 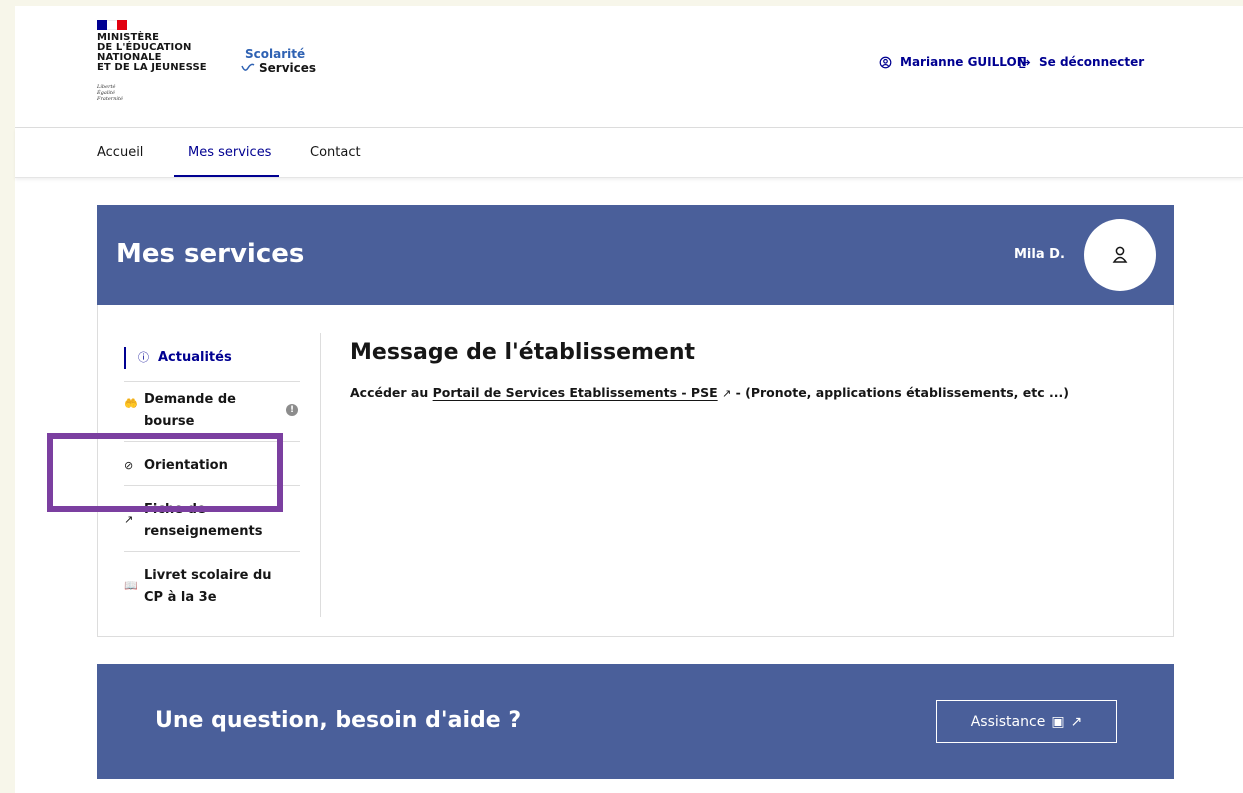 I want to click on logout-icon, so click(x=1025, y=62).